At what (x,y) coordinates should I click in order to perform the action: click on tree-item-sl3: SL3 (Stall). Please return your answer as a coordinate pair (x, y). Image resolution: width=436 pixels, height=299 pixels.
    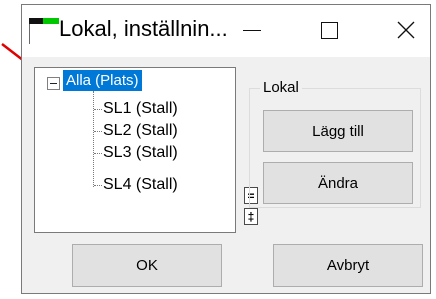
    Looking at the image, I should click on (140, 153).